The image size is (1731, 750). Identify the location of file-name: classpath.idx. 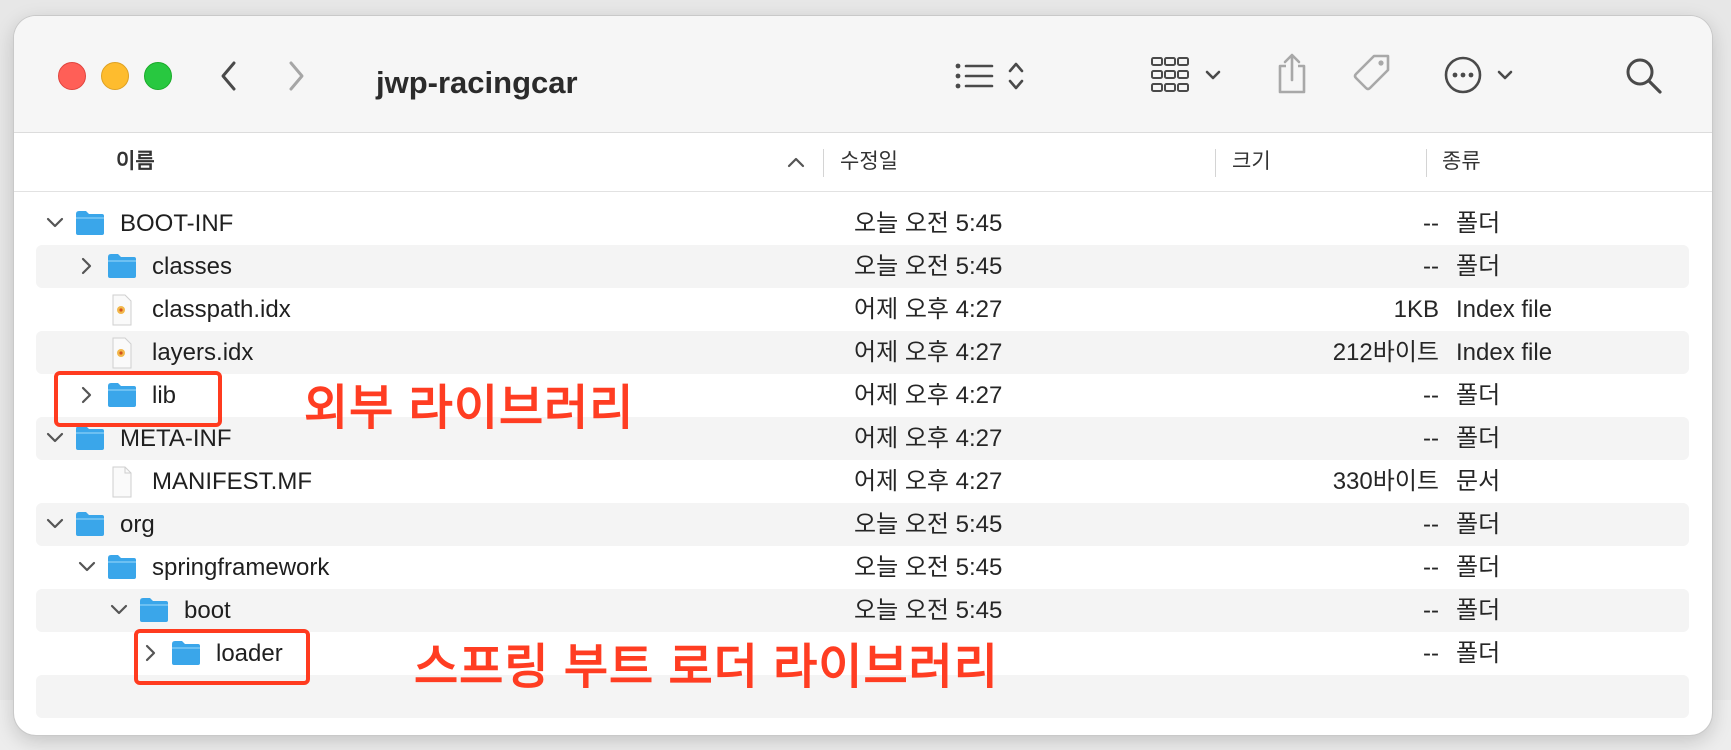
(221, 309).